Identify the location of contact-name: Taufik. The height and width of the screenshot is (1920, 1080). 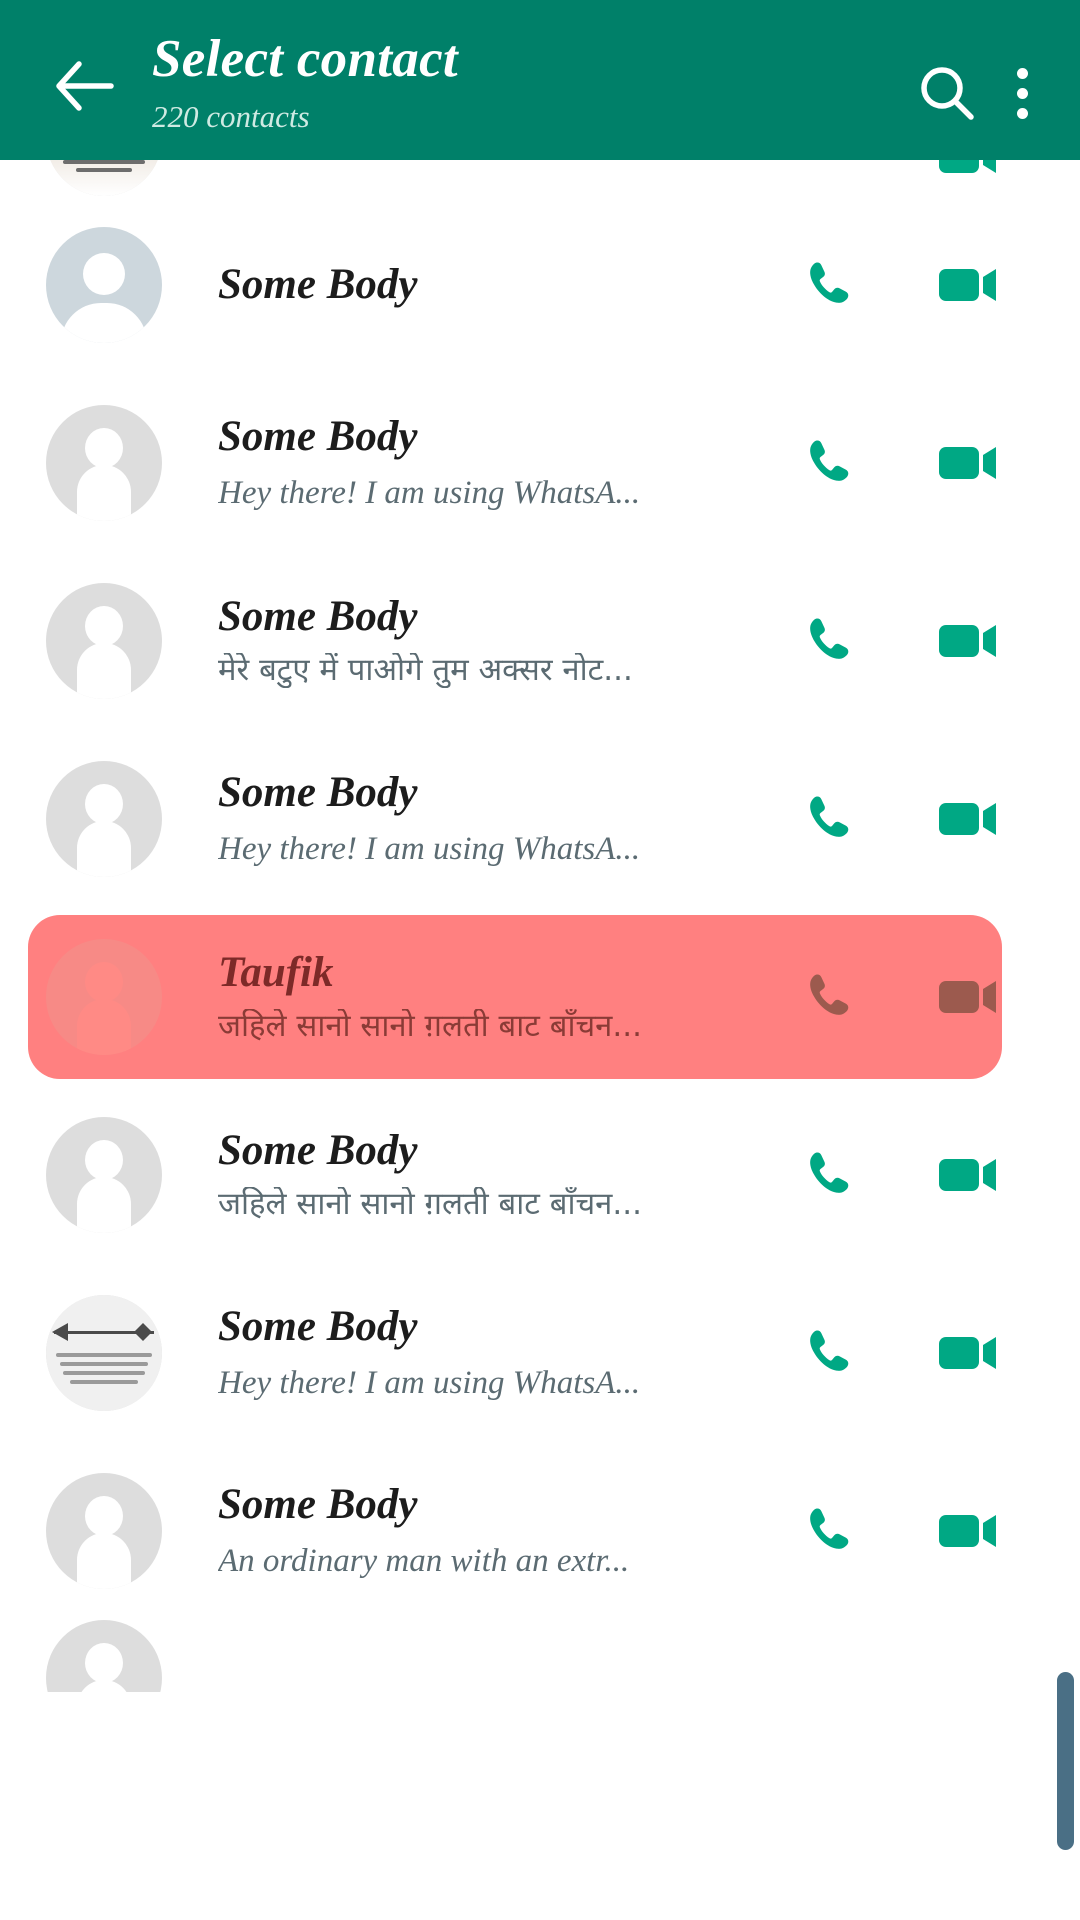
(276, 973).